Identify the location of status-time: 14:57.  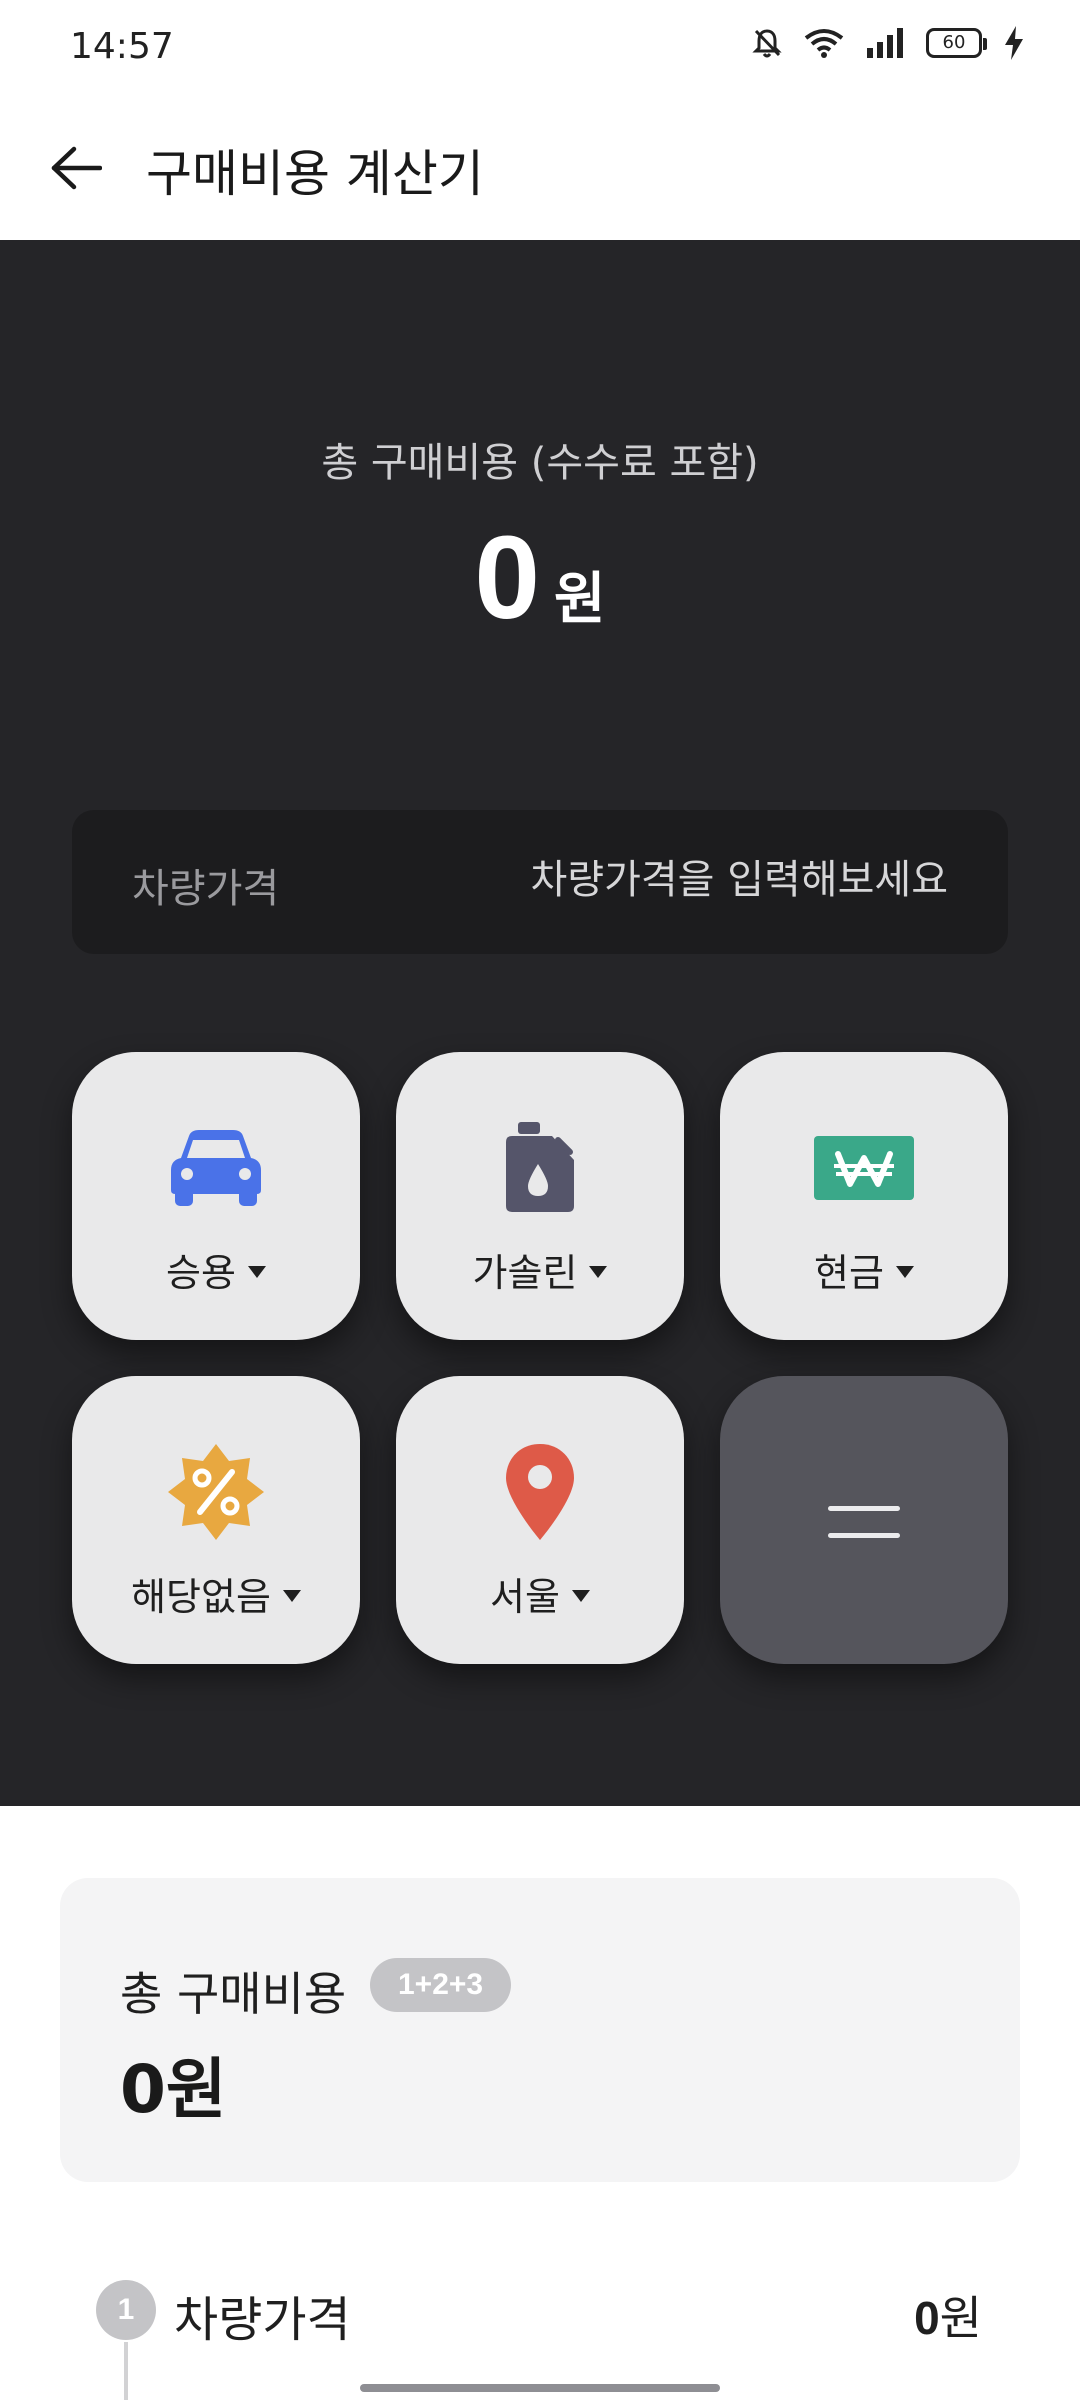
(122, 46).